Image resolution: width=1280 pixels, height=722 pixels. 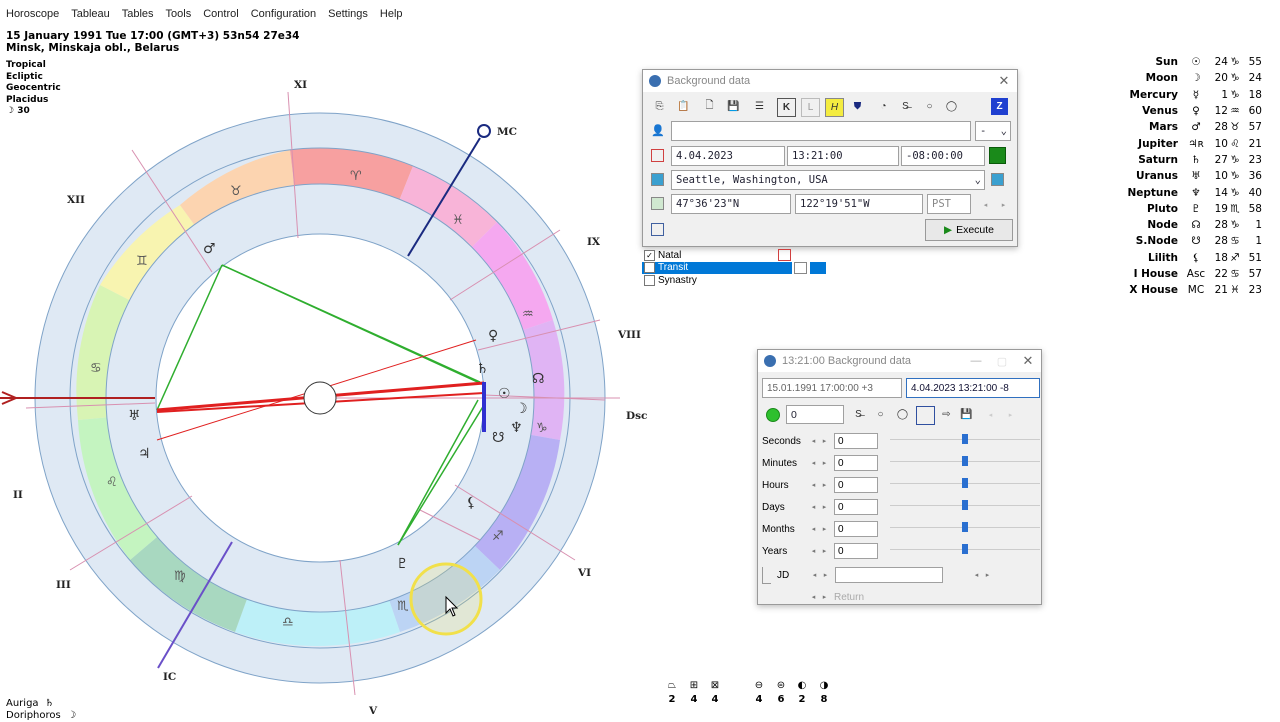 What do you see at coordinates (1002, 361) in the screenshot?
I see `maximize-icon: ▢` at bounding box center [1002, 361].